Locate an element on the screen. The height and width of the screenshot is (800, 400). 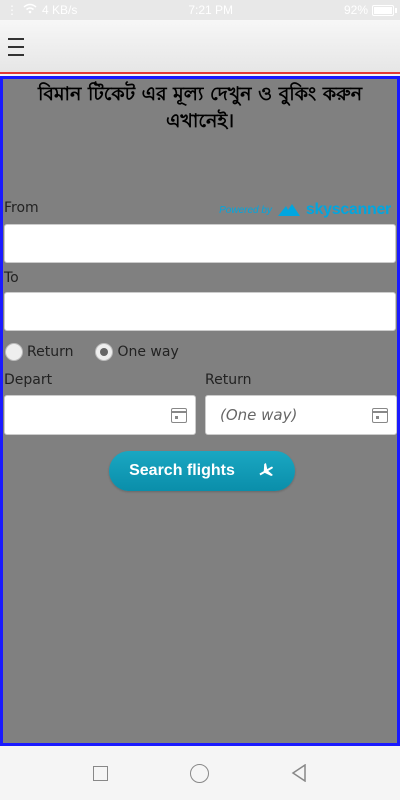
recents-icon is located at coordinates (100, 773).